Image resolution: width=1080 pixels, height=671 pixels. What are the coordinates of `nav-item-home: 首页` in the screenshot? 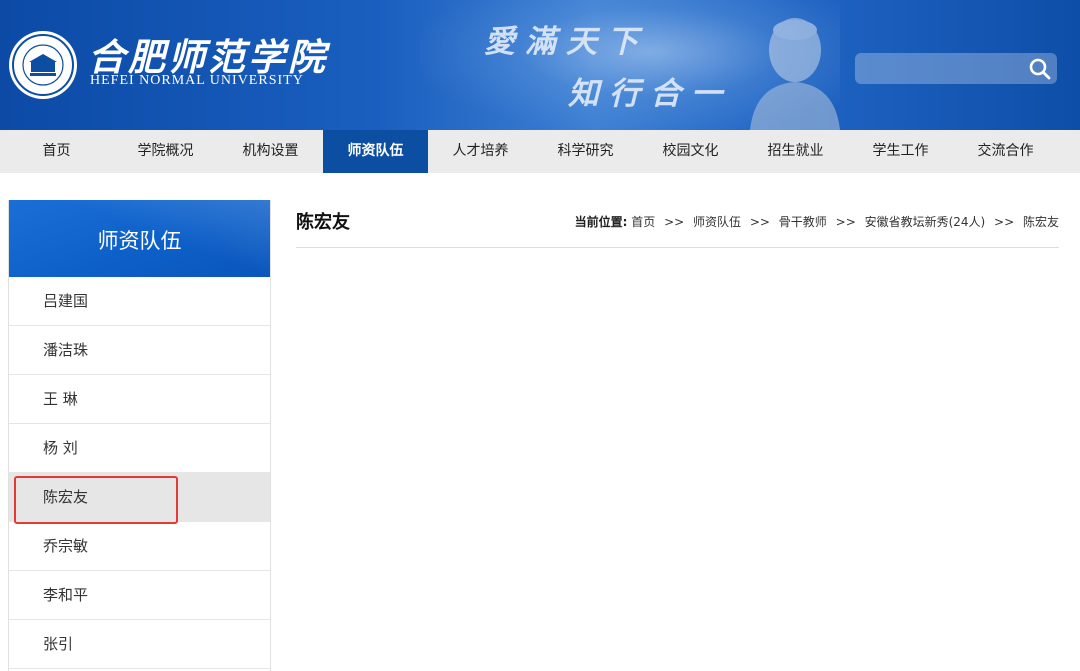 It's located at (56, 151).